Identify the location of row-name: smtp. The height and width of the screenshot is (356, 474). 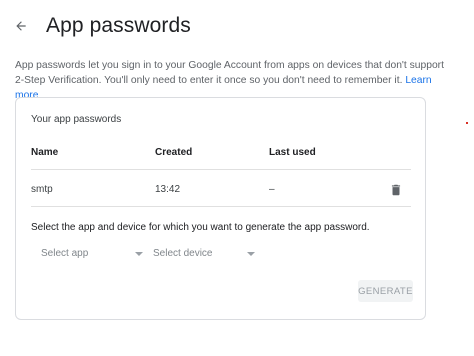
(42, 189).